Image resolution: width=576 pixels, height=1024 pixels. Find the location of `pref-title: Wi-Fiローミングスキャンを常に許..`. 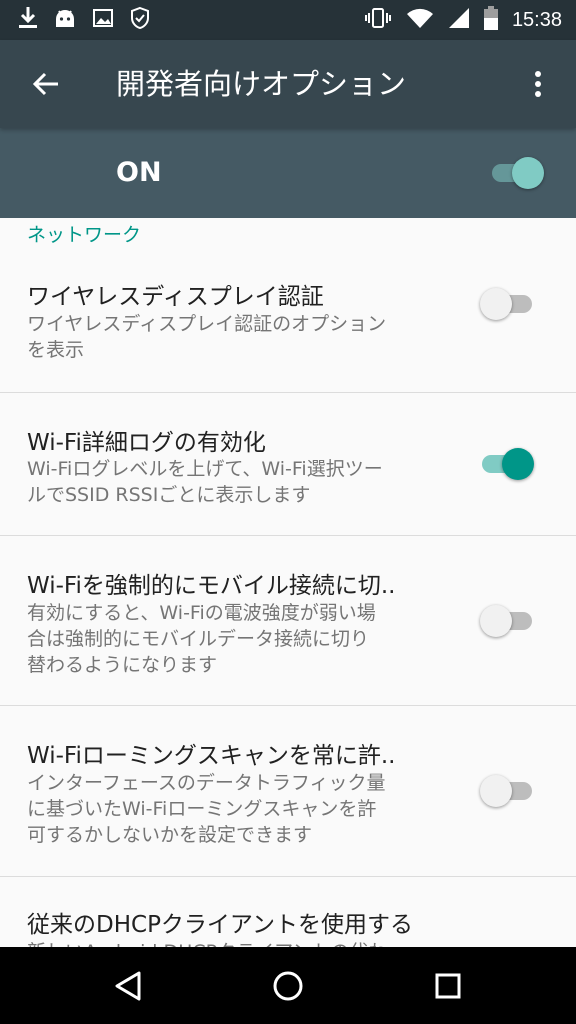

pref-title: Wi-Fiローミングスキャンを常に許.. is located at coordinates (211, 756).